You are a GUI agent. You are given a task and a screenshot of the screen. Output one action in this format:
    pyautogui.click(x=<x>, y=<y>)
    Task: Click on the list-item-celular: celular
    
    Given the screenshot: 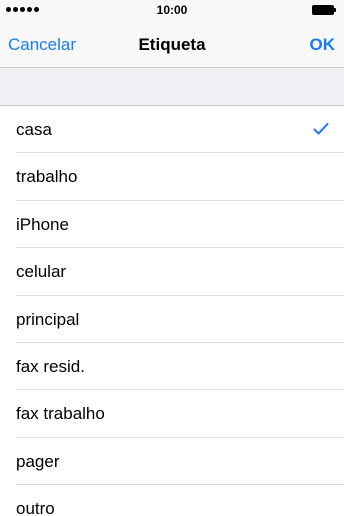 What is the action you would take?
    pyautogui.click(x=172, y=272)
    